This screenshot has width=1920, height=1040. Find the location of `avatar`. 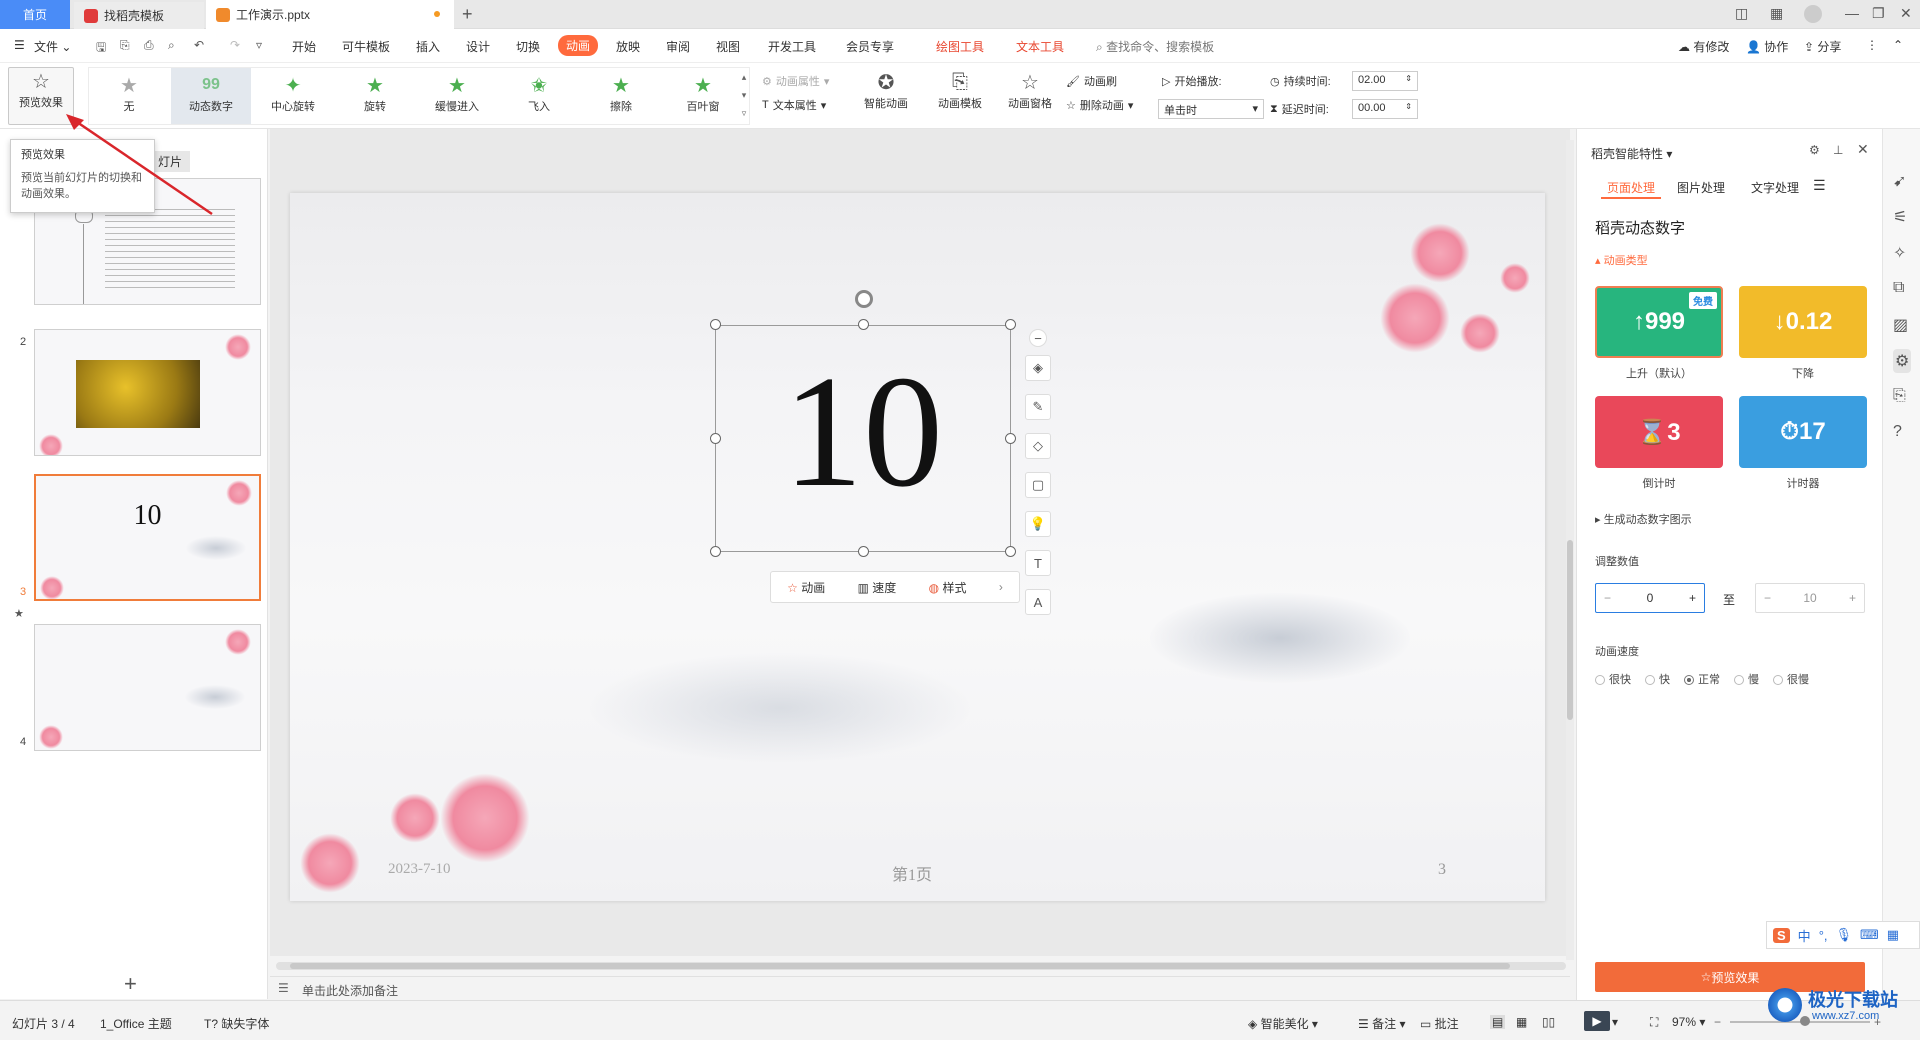

avatar is located at coordinates (1813, 14).